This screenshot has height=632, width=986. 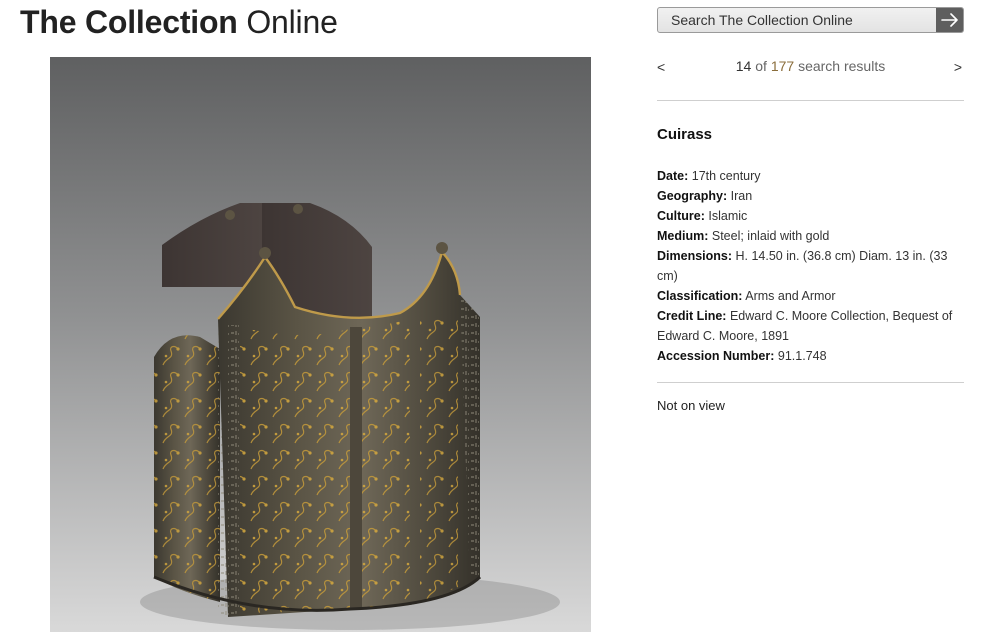 I want to click on fact-culture: Culture: Islamic, so click(x=807, y=216).